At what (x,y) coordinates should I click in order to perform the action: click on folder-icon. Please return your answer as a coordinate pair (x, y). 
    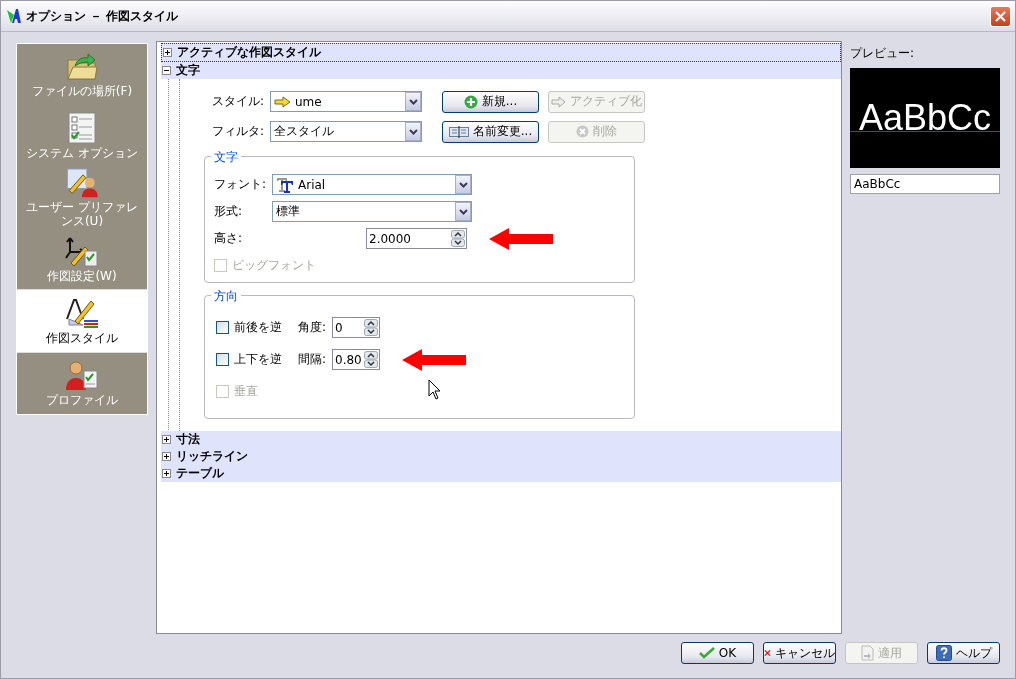
    Looking at the image, I should click on (82, 66).